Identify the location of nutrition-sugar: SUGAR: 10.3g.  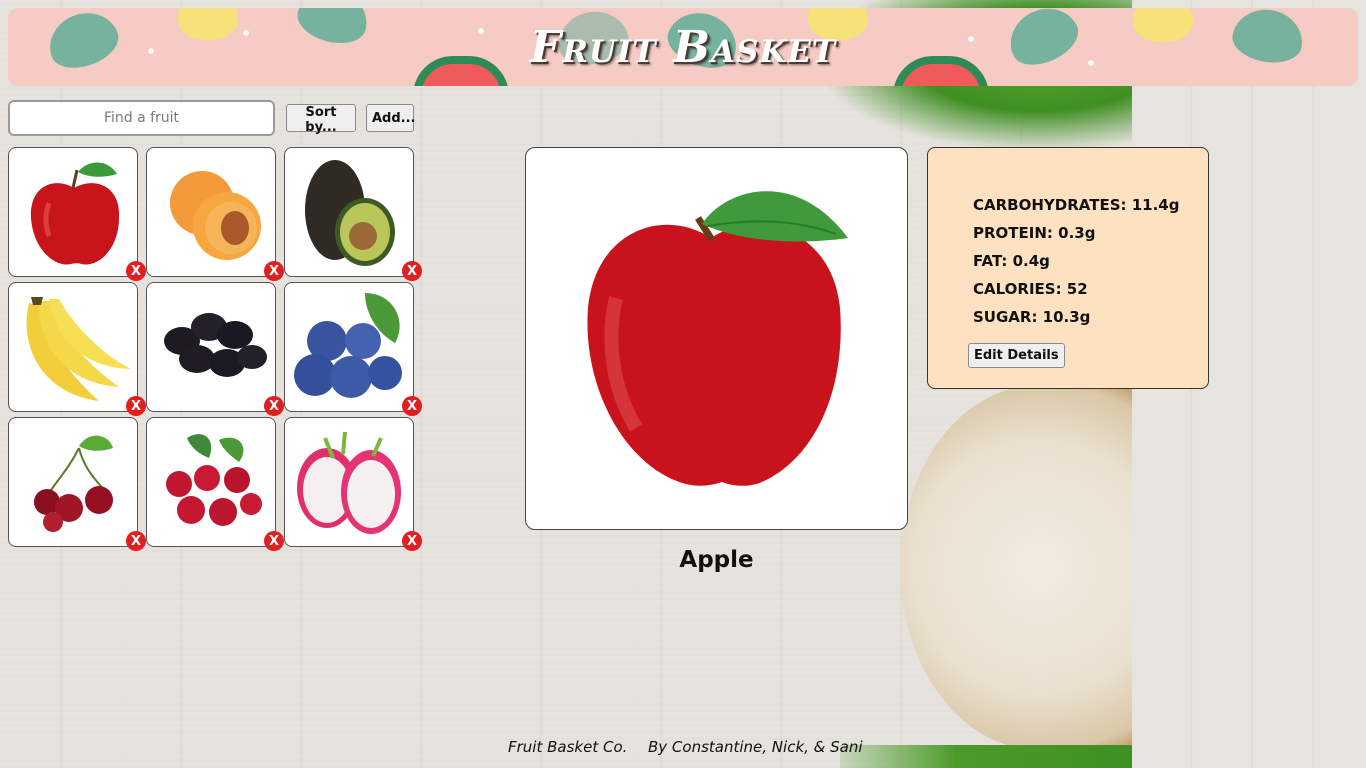
(1032, 317).